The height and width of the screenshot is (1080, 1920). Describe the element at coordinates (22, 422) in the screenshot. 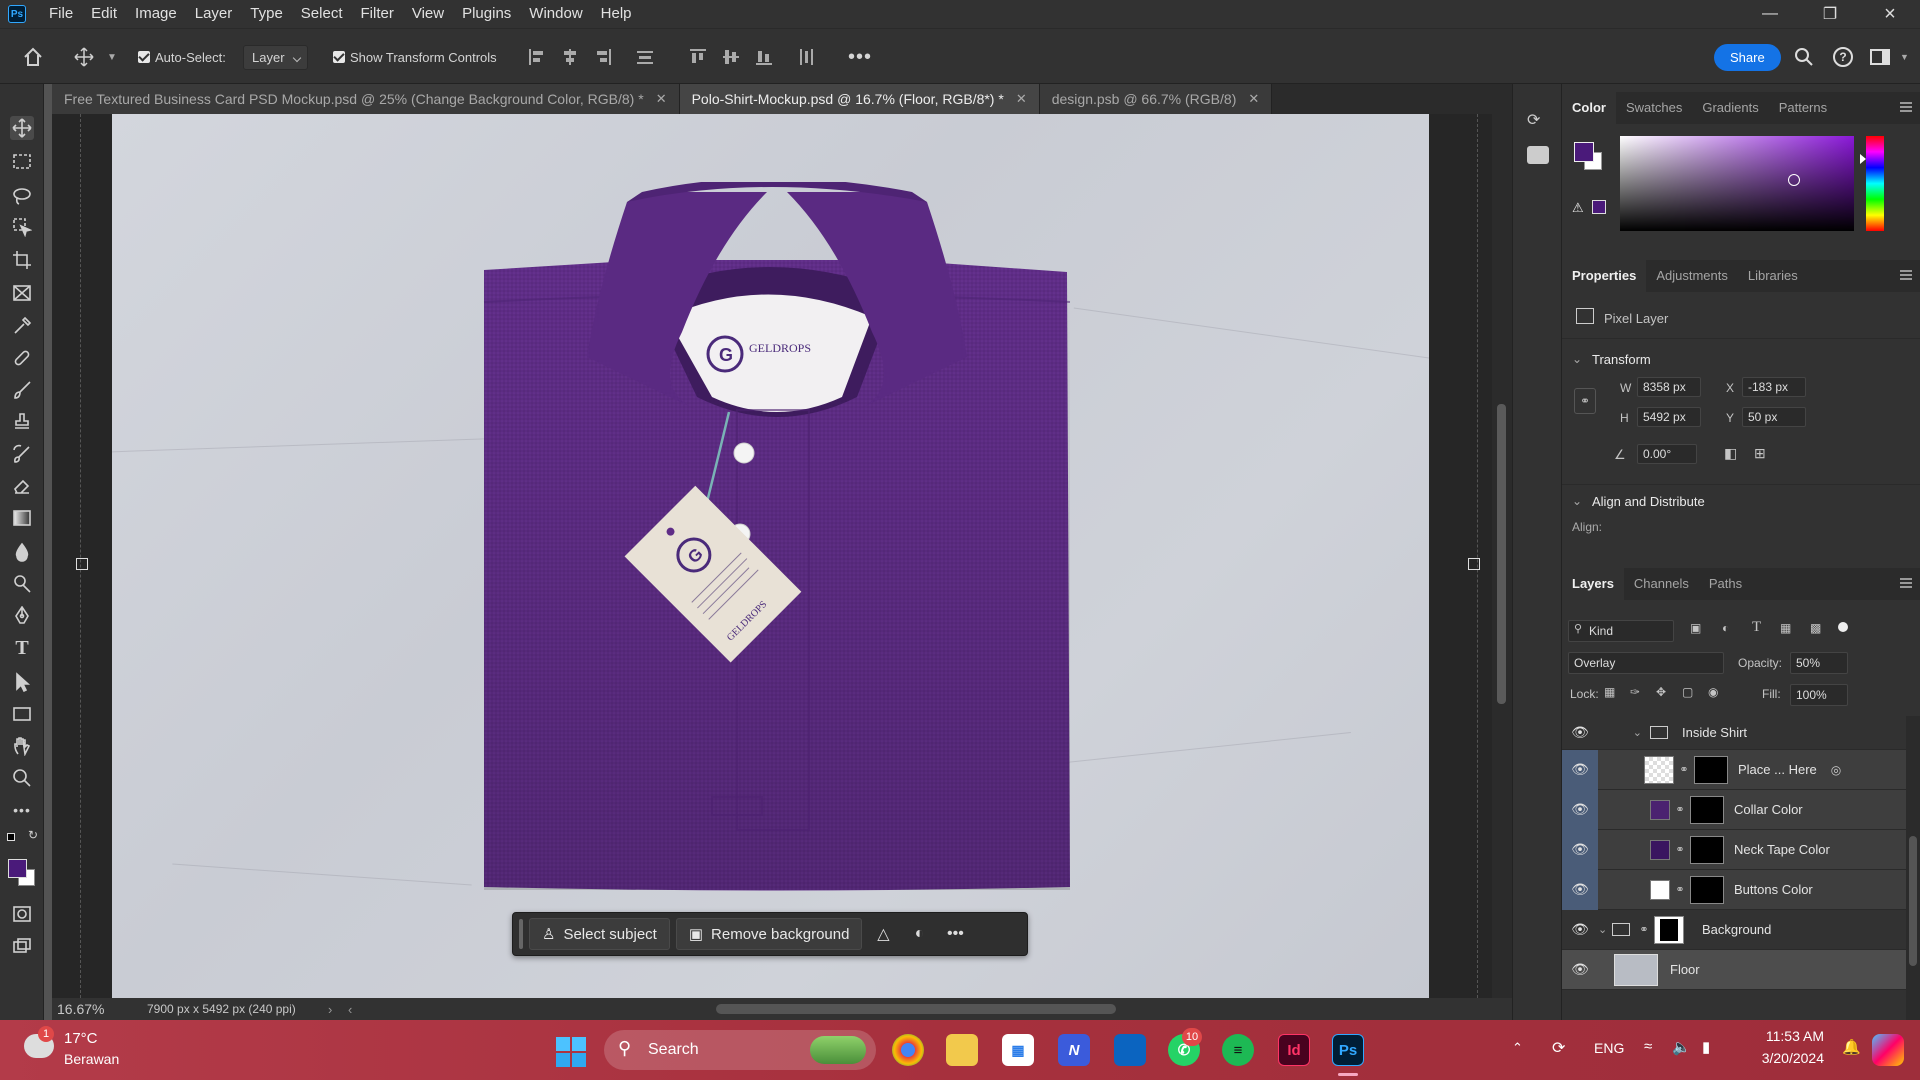

I see `stamp-tool-icon` at that location.